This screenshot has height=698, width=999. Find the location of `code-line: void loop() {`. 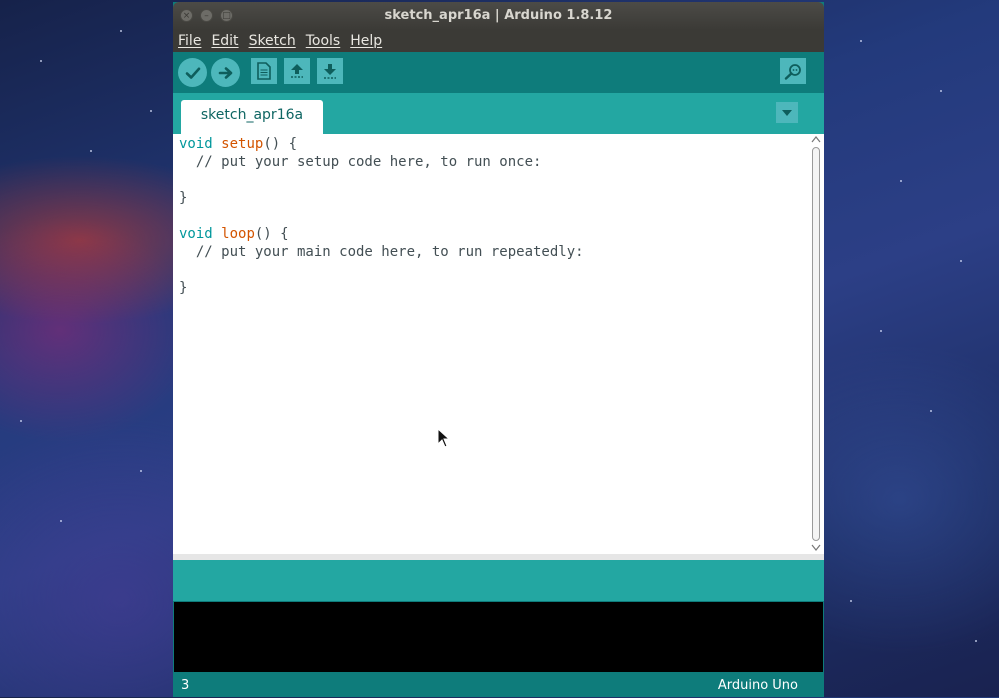

code-line: void loop() { is located at coordinates (381, 234).